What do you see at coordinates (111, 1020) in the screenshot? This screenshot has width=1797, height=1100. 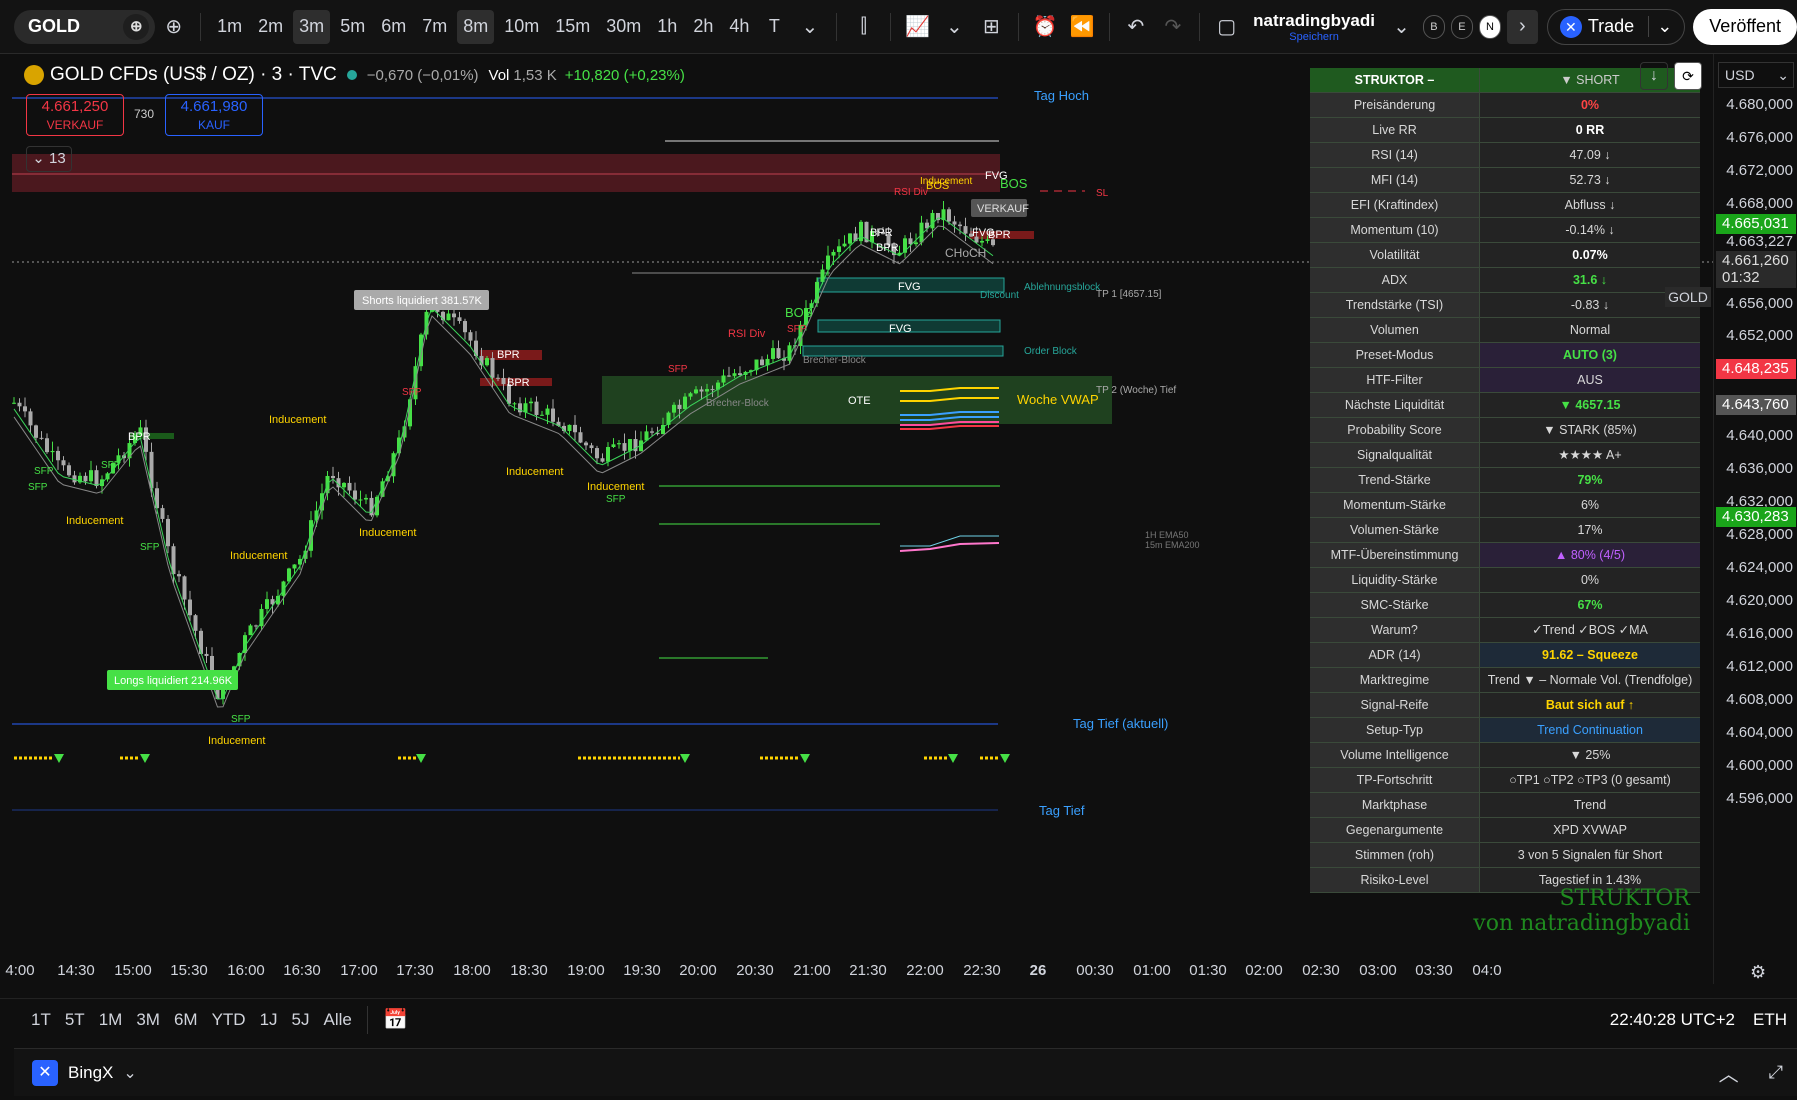 I see `range-1M: 1M` at bounding box center [111, 1020].